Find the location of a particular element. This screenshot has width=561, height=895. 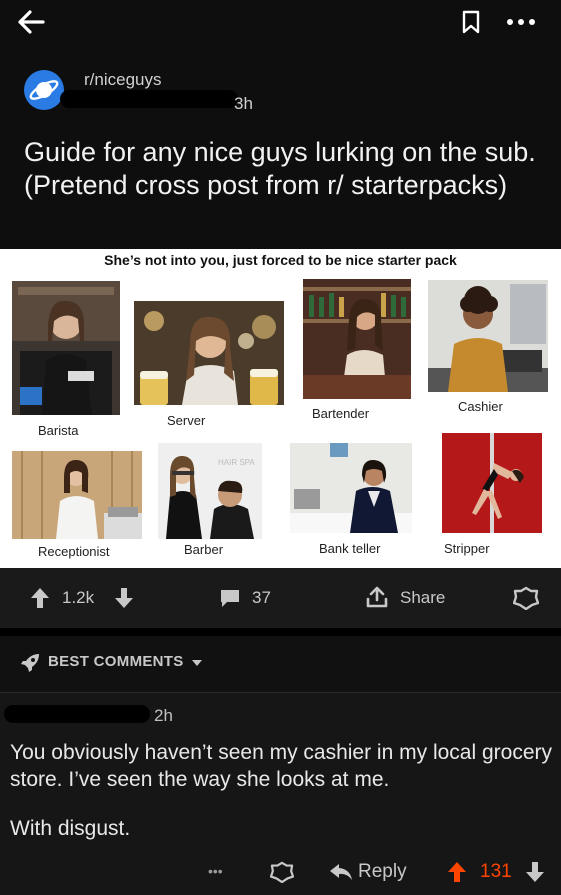

caption-barber: Barber is located at coordinates (204, 549).